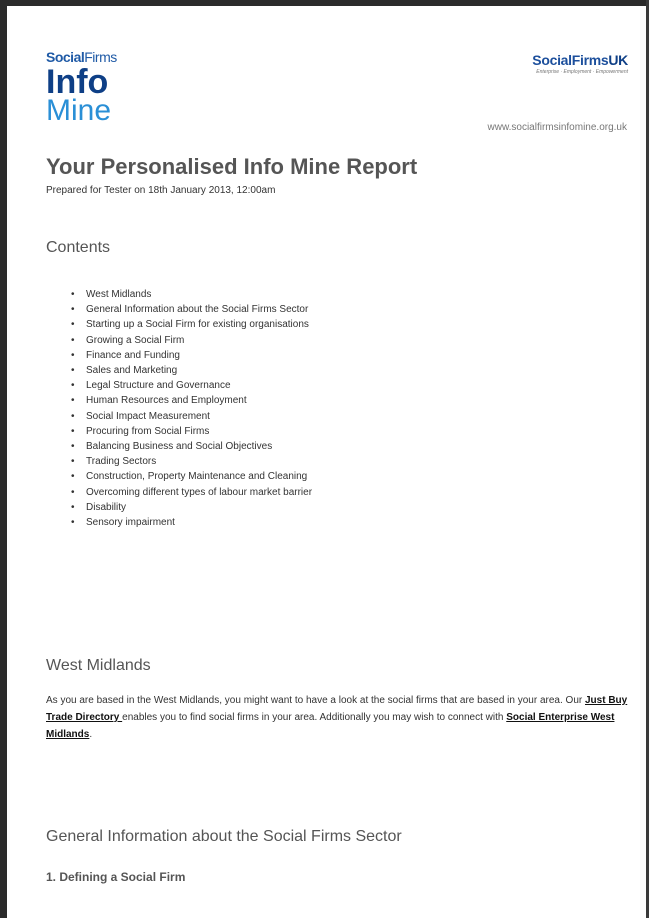 The width and height of the screenshot is (649, 918). Describe the element at coordinates (191, 385) in the screenshot. I see `contents-item: Legal Structure and Governance` at that location.